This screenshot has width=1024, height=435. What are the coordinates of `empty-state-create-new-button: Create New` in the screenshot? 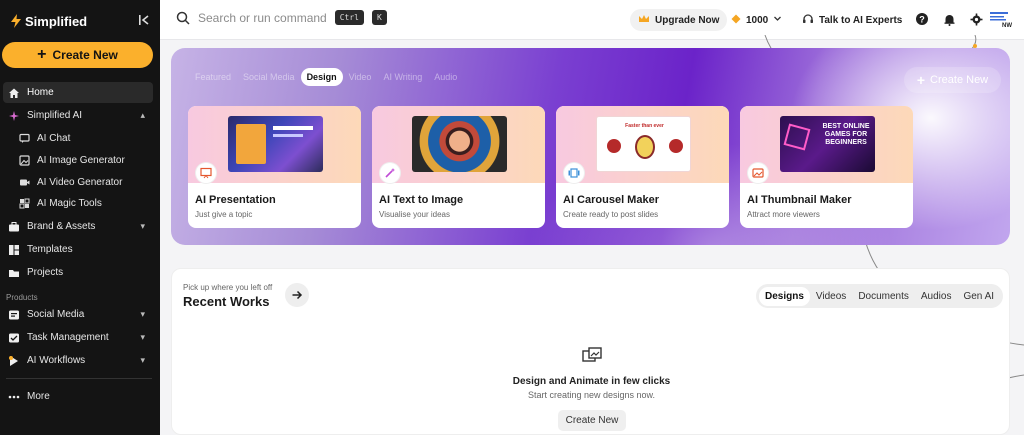 It's located at (592, 420).